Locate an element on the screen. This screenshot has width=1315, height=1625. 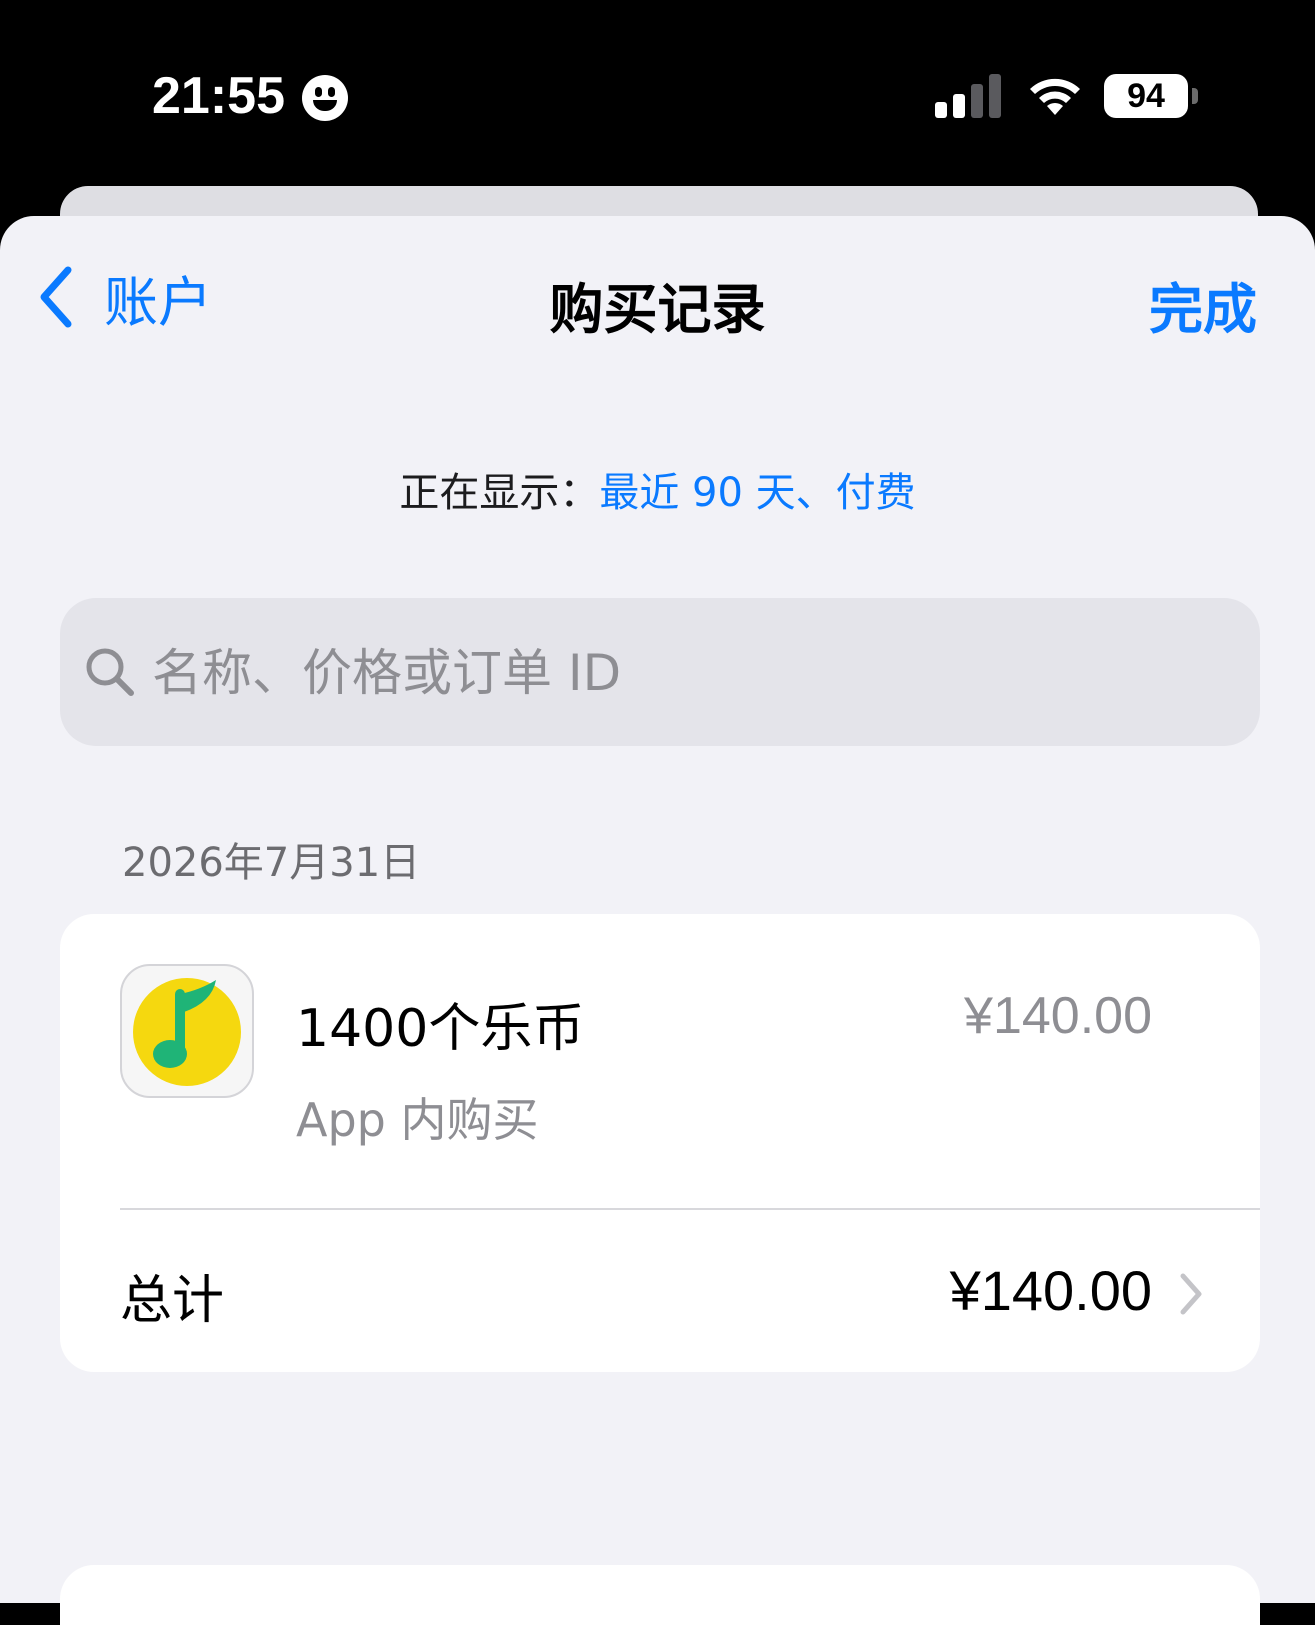
search-bar is located at coordinates (660, 672).